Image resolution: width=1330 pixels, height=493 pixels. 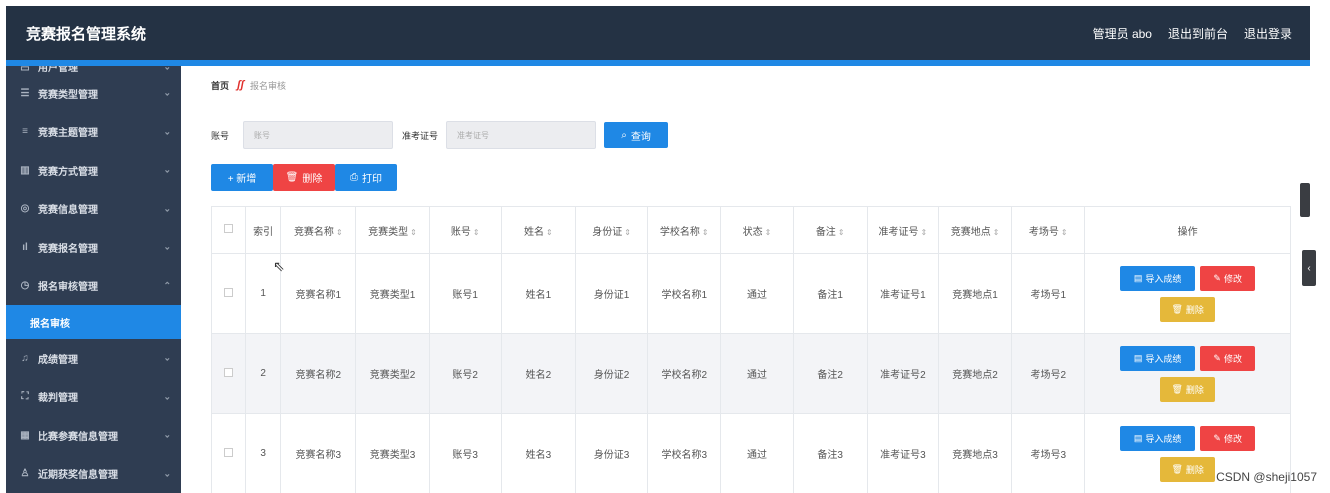 I want to click on cell: 身份证3, so click(x=611, y=453).